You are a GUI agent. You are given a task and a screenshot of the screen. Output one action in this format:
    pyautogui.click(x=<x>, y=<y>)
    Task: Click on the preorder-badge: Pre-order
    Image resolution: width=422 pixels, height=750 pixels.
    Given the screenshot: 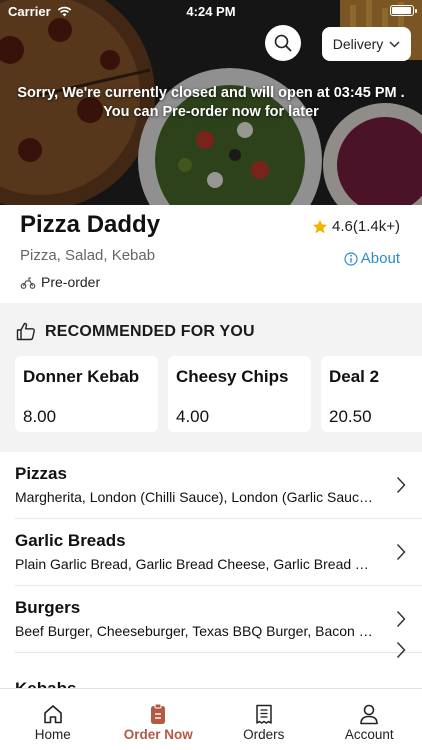 What is the action you would take?
    pyautogui.click(x=60, y=282)
    